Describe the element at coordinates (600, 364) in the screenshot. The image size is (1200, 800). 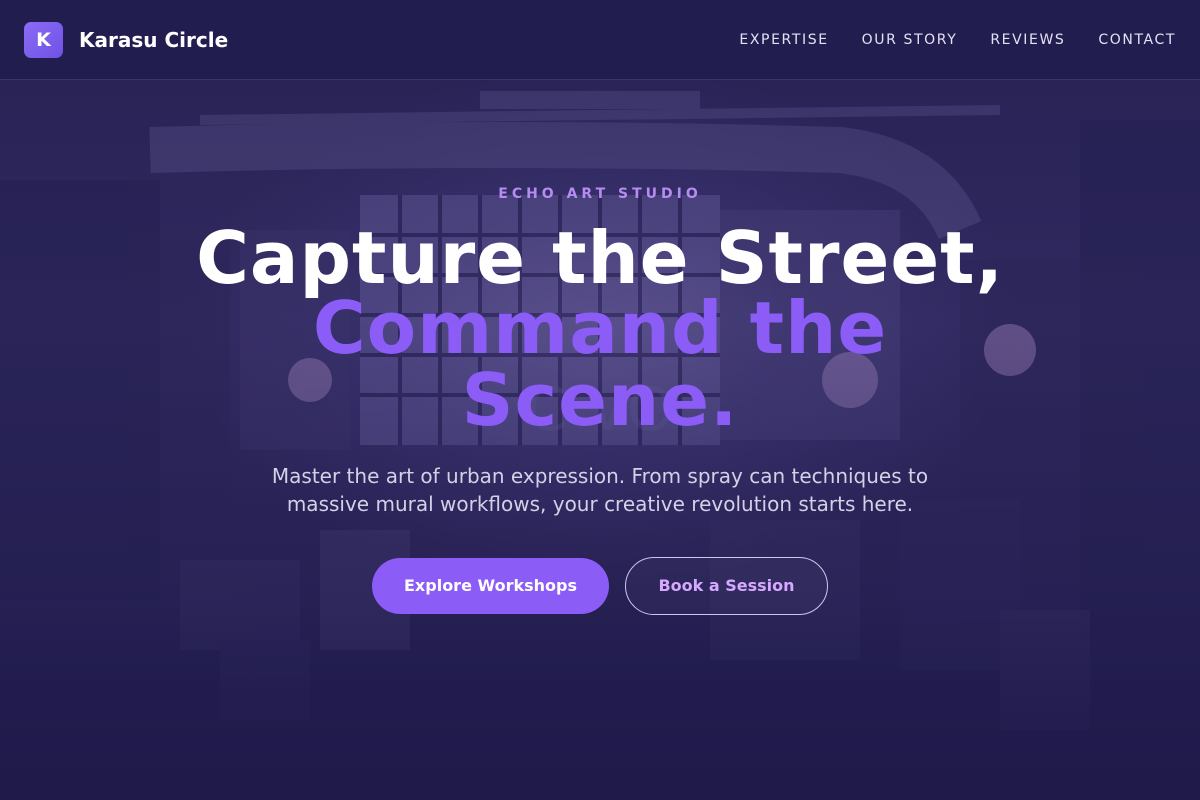
I see `hero-title-line-2: Command the Scene.` at that location.